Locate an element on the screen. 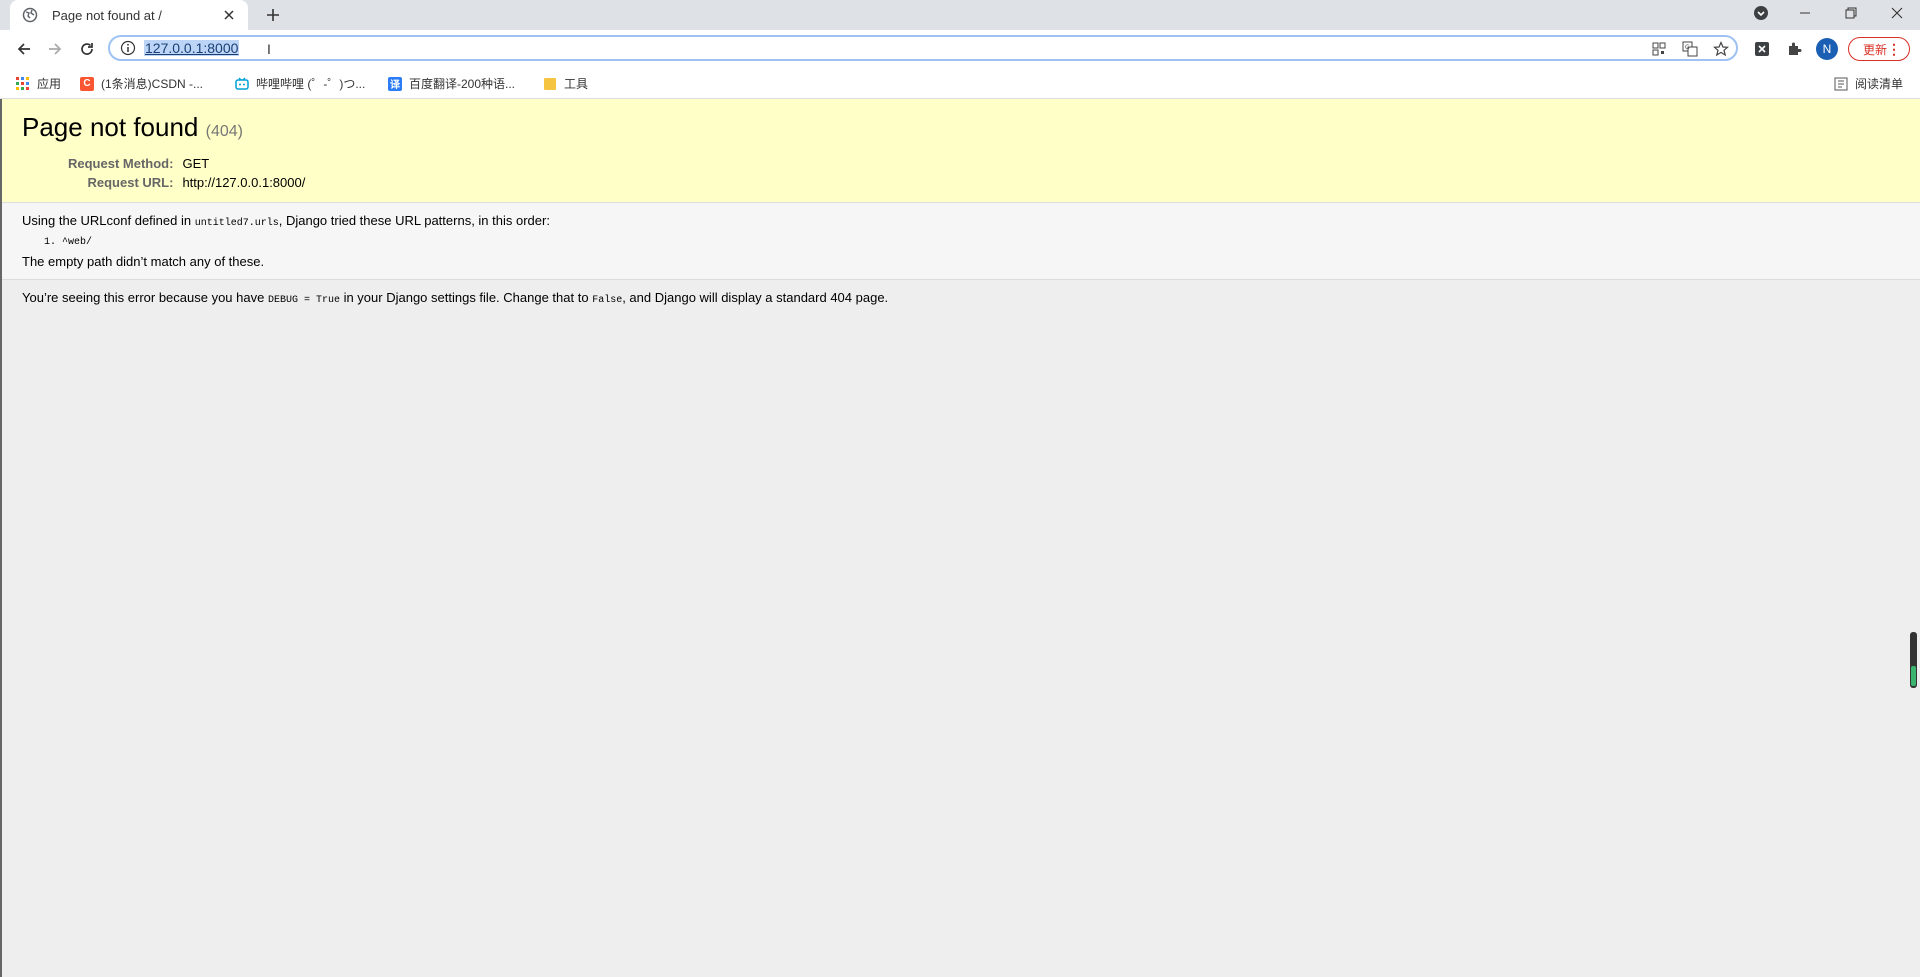 Image resolution: width=1920 pixels, height=977 pixels. forward-button is located at coordinates (55, 49).